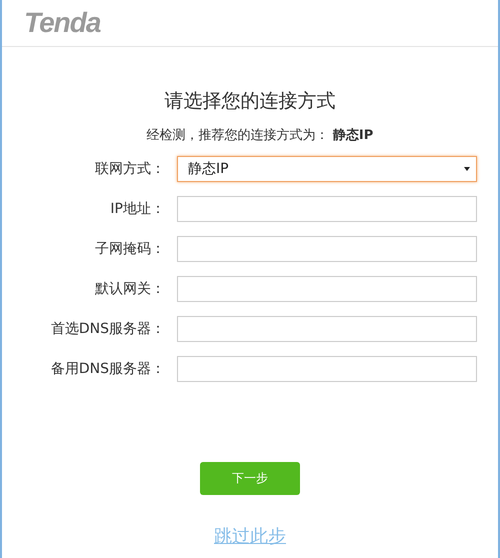  I want to click on caret-icon, so click(467, 169).